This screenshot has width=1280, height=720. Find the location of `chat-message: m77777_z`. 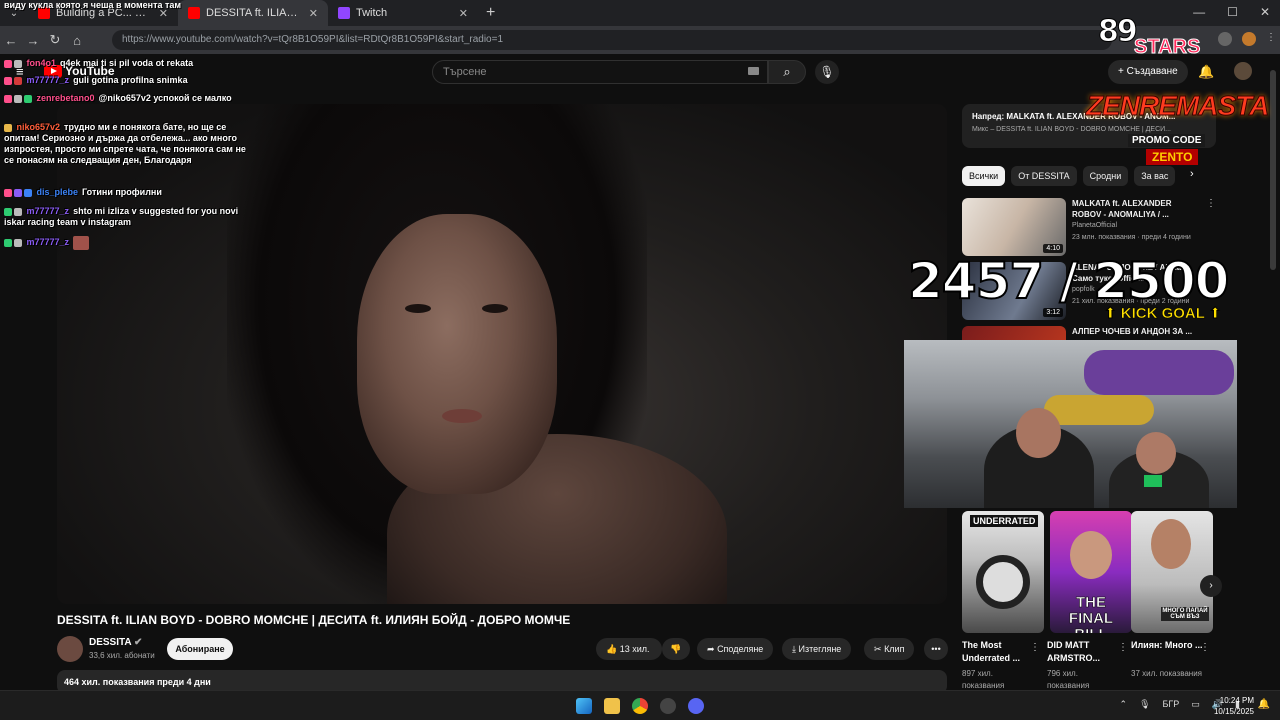

chat-message: m77777_z is located at coordinates (127, 243).